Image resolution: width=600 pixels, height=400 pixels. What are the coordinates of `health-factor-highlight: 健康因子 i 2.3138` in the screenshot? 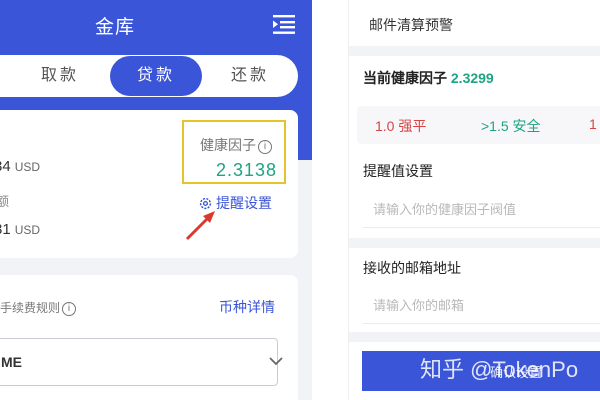 It's located at (234, 152).